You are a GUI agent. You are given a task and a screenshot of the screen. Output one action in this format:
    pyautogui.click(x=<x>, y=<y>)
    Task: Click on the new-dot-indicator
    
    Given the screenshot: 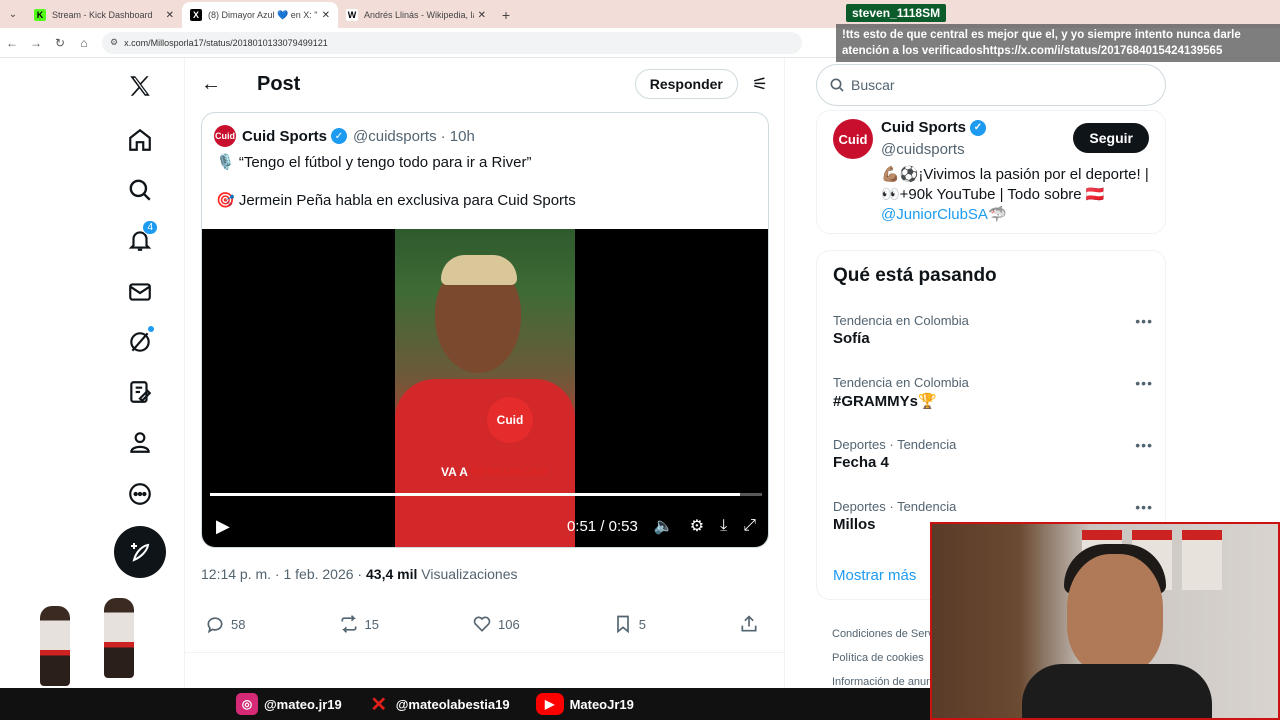 What is the action you would take?
    pyautogui.click(x=151, y=329)
    